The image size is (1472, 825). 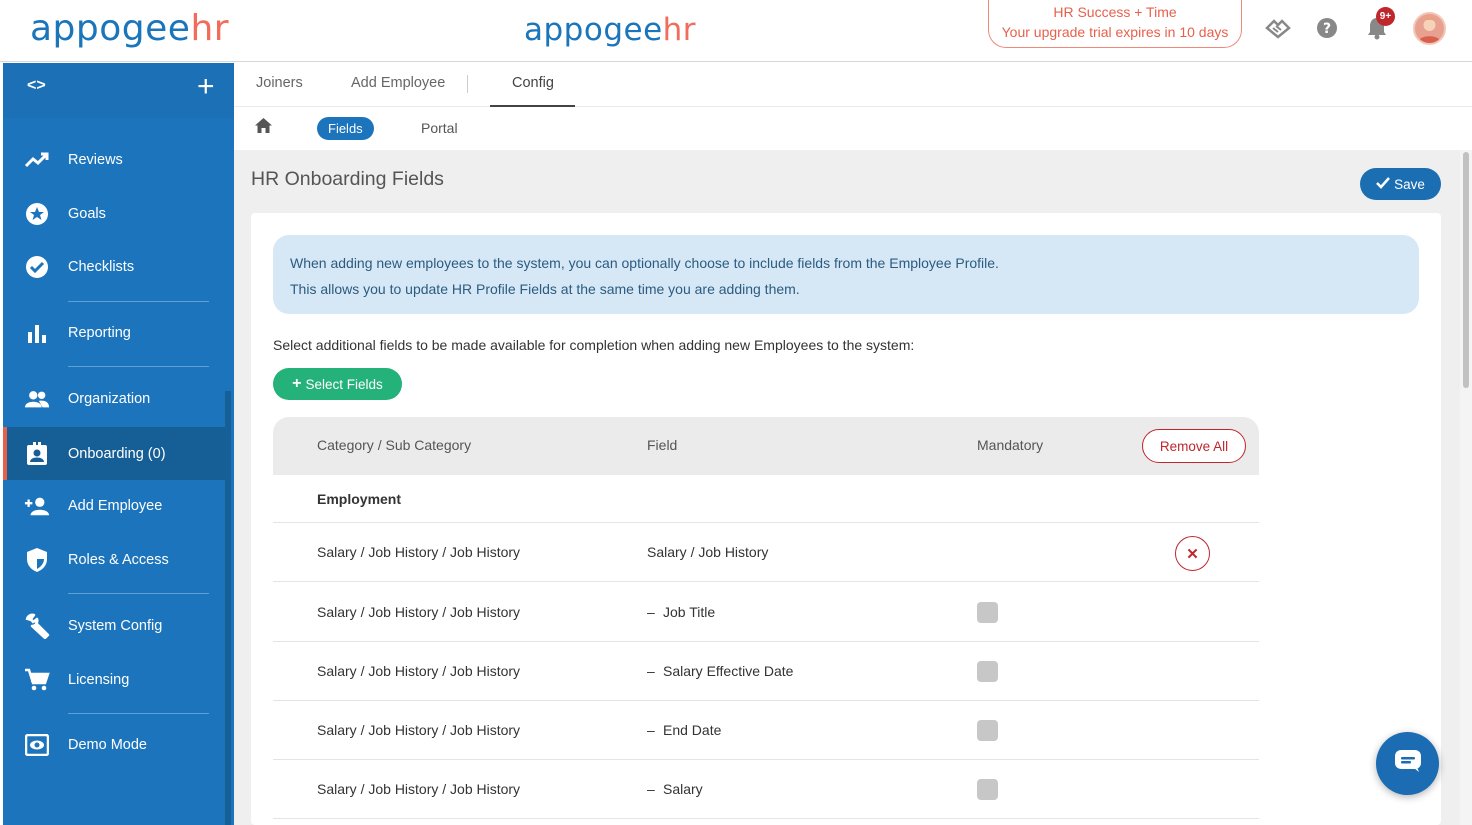 I want to click on collapse-toggle-icon: <>, so click(x=36, y=86).